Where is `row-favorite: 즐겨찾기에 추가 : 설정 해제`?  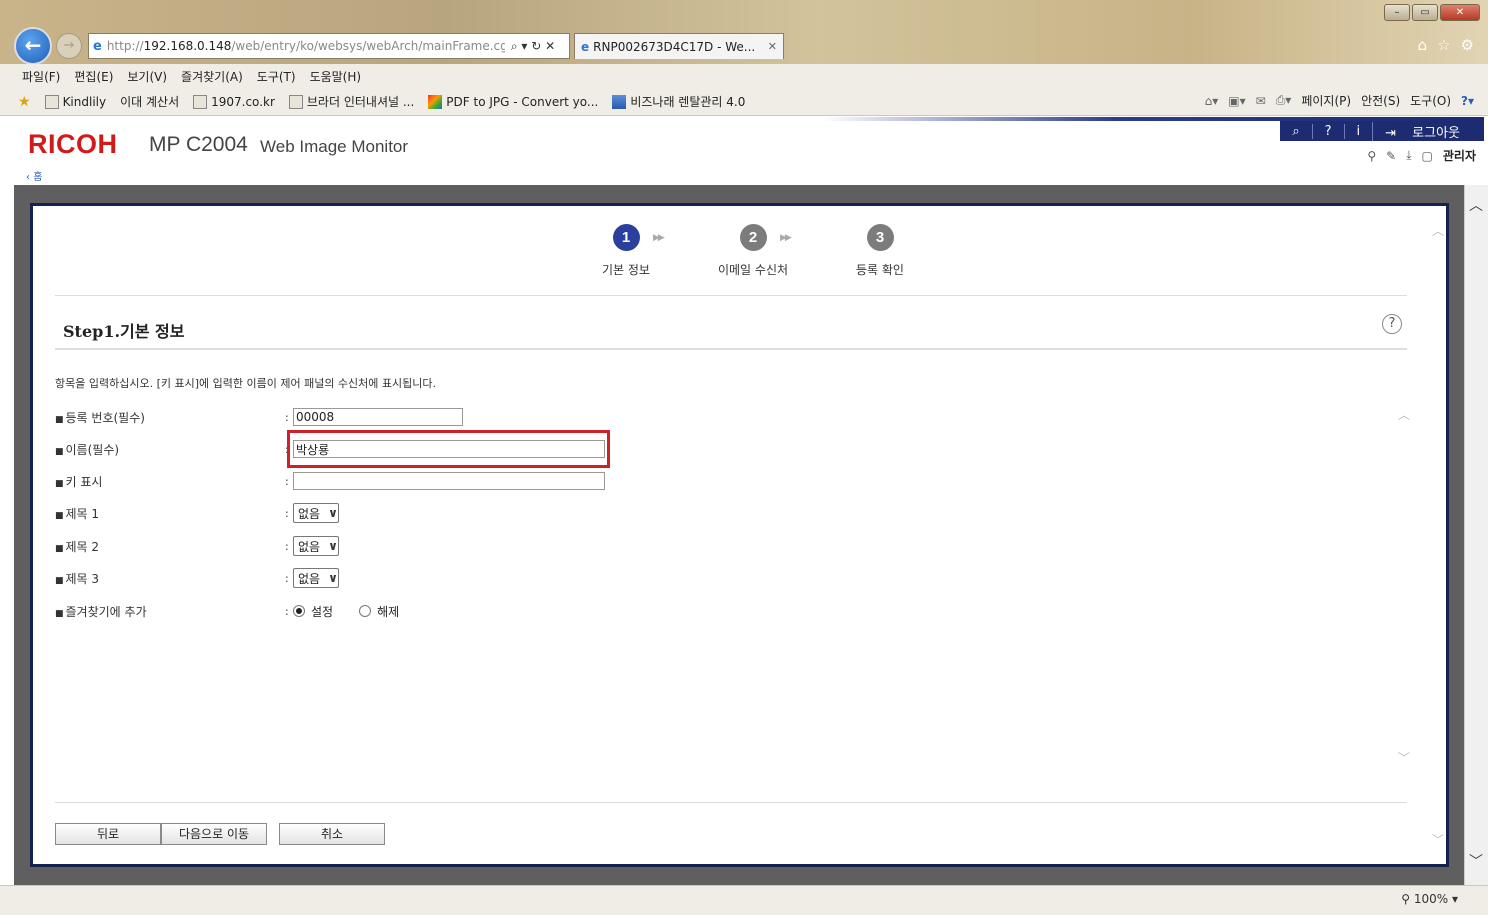 row-favorite: 즐겨찾기에 추가 : 설정 해제 is located at coordinates (227, 611).